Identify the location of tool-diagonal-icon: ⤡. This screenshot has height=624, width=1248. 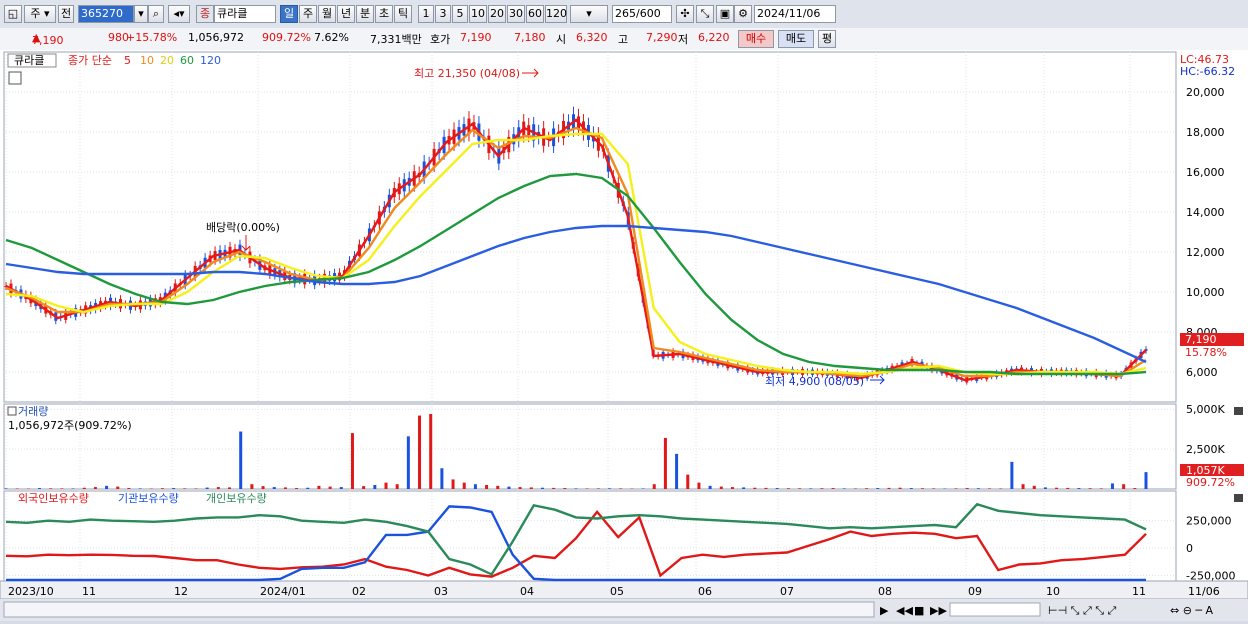
(705, 14).